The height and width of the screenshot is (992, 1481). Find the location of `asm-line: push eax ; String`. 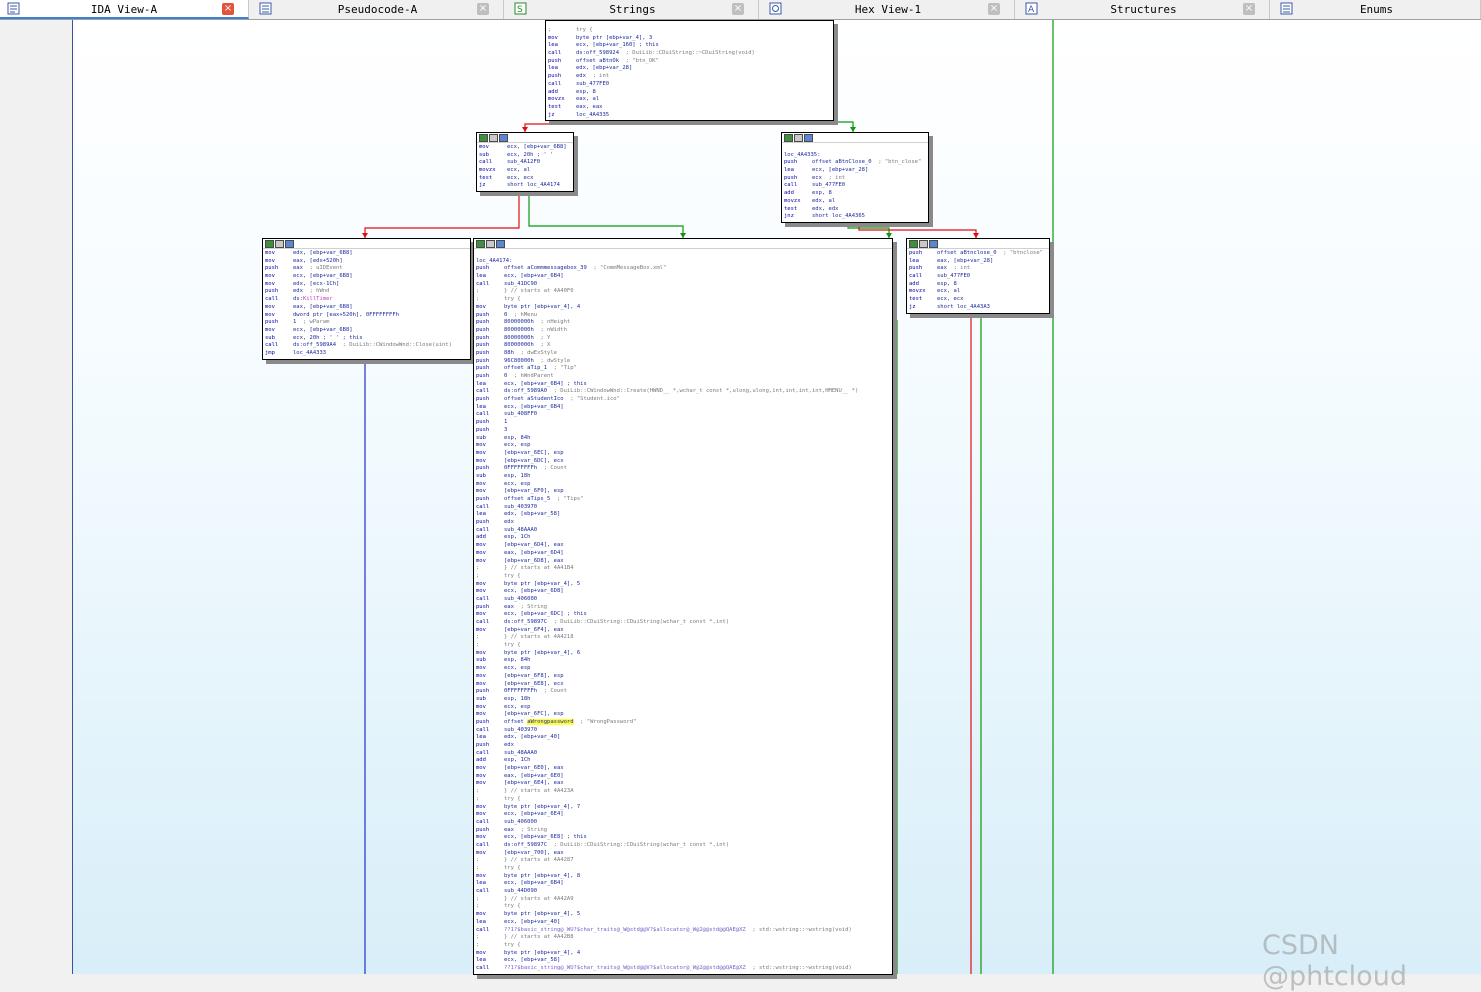

asm-line: push eax ; String is located at coordinates (683, 831).